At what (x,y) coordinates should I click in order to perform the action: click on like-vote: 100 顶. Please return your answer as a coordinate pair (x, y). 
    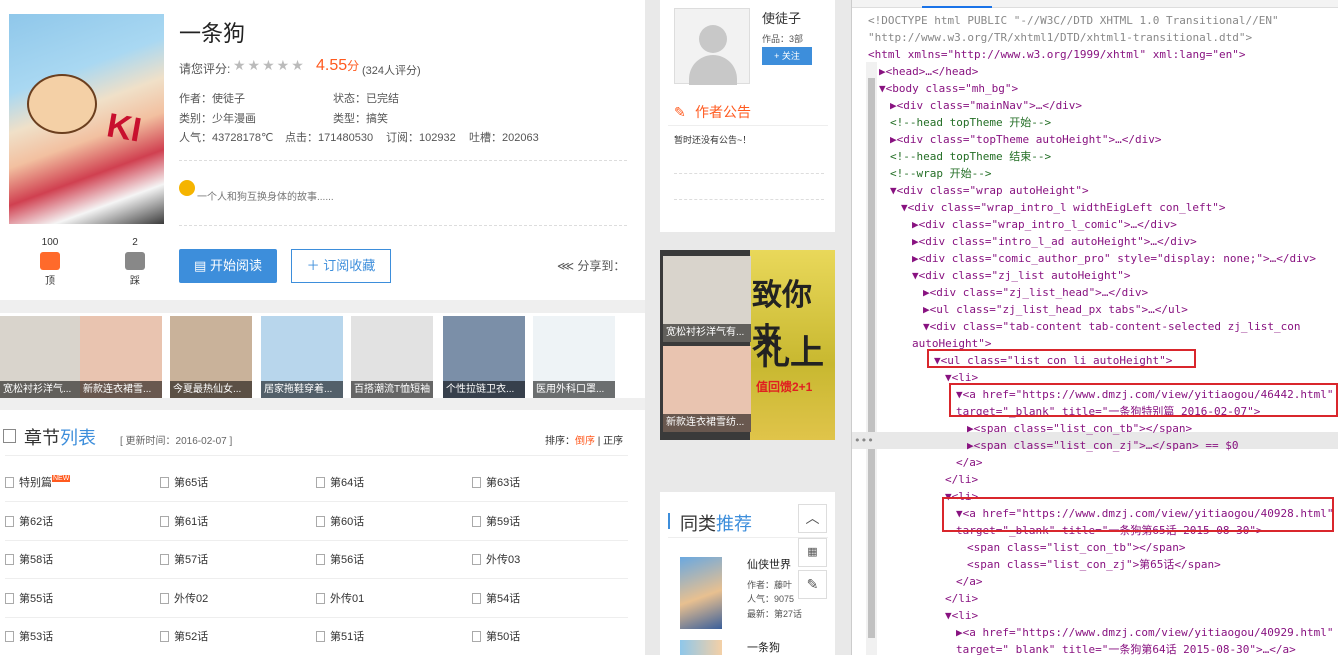
    Looking at the image, I should click on (50, 262).